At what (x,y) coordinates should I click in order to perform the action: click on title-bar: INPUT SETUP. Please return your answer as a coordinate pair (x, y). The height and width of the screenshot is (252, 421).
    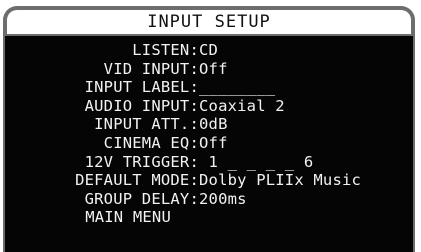
    Looking at the image, I should click on (209, 22).